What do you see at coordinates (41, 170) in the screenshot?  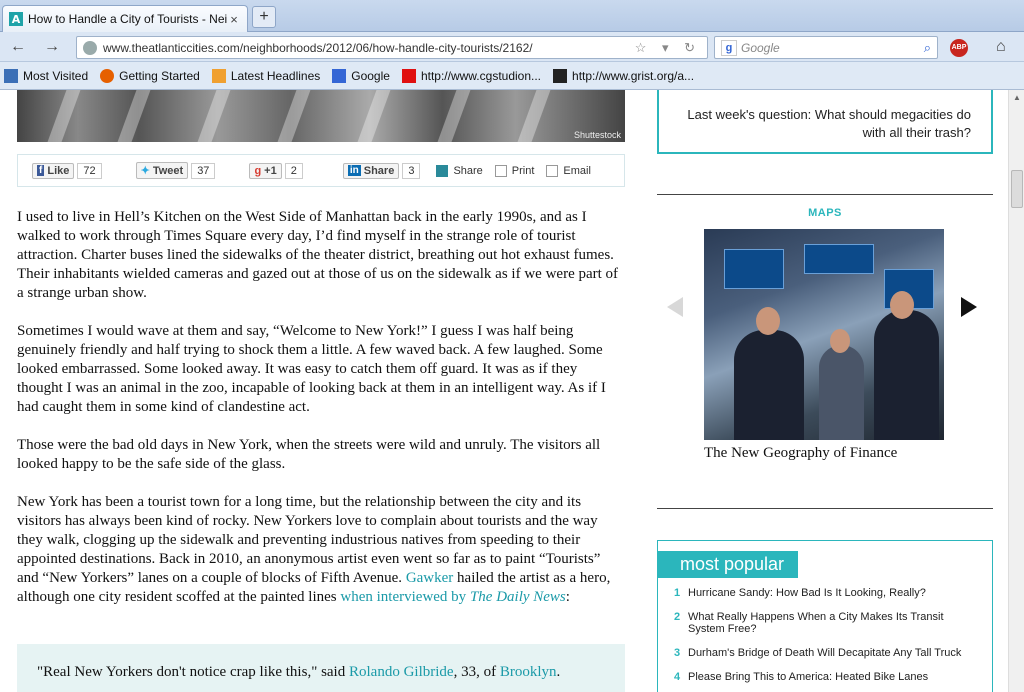 I see `facebook-icon: f` at bounding box center [41, 170].